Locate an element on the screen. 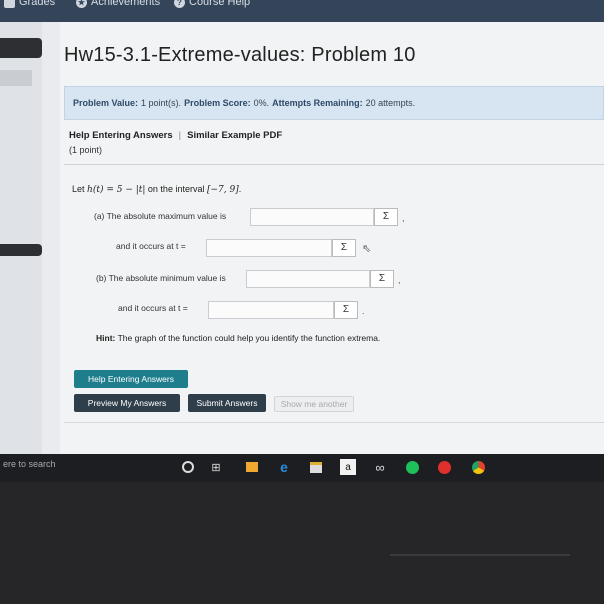 Image resolution: width=604 pixels, height=604 pixels. question-b-at-label: and it occurs at t = is located at coordinates (153, 308).